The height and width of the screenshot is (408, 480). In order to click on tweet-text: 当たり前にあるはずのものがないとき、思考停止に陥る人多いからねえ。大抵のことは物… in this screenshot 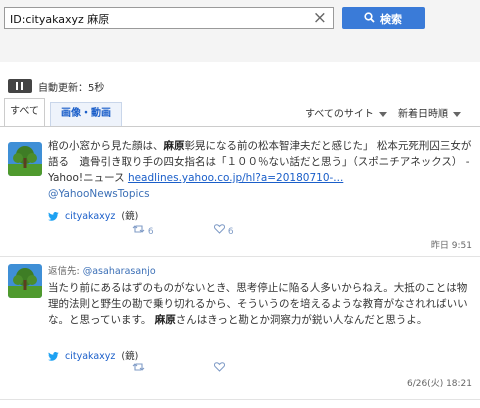, I will do `click(260, 304)`.